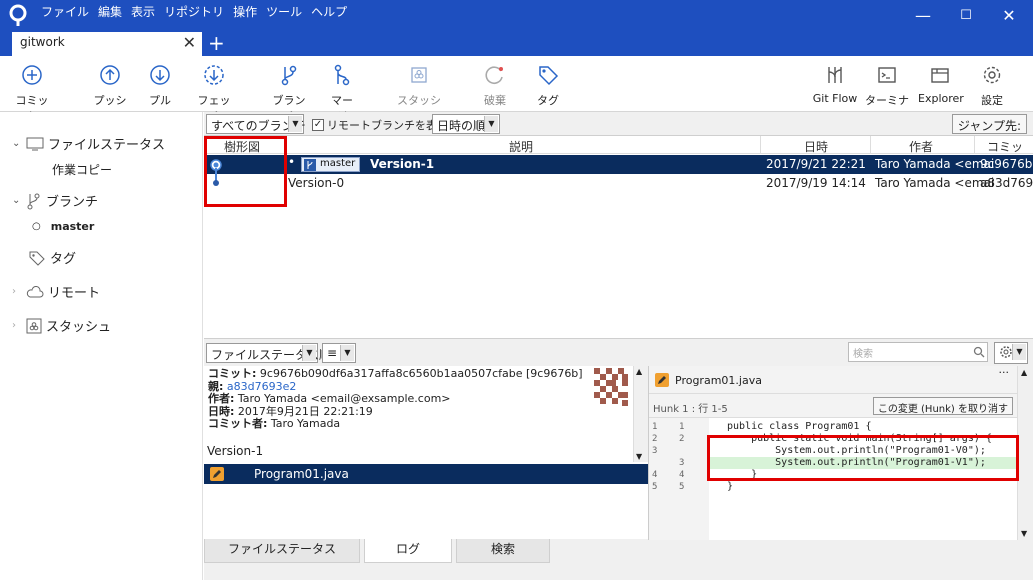 This screenshot has height=580, width=1033. I want to click on explorer-button: Explorer, so click(941, 84).